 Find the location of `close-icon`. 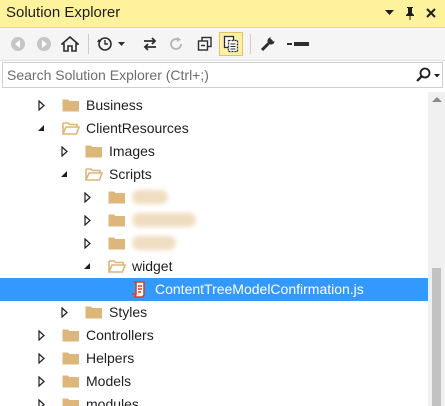

close-icon is located at coordinates (431, 13).